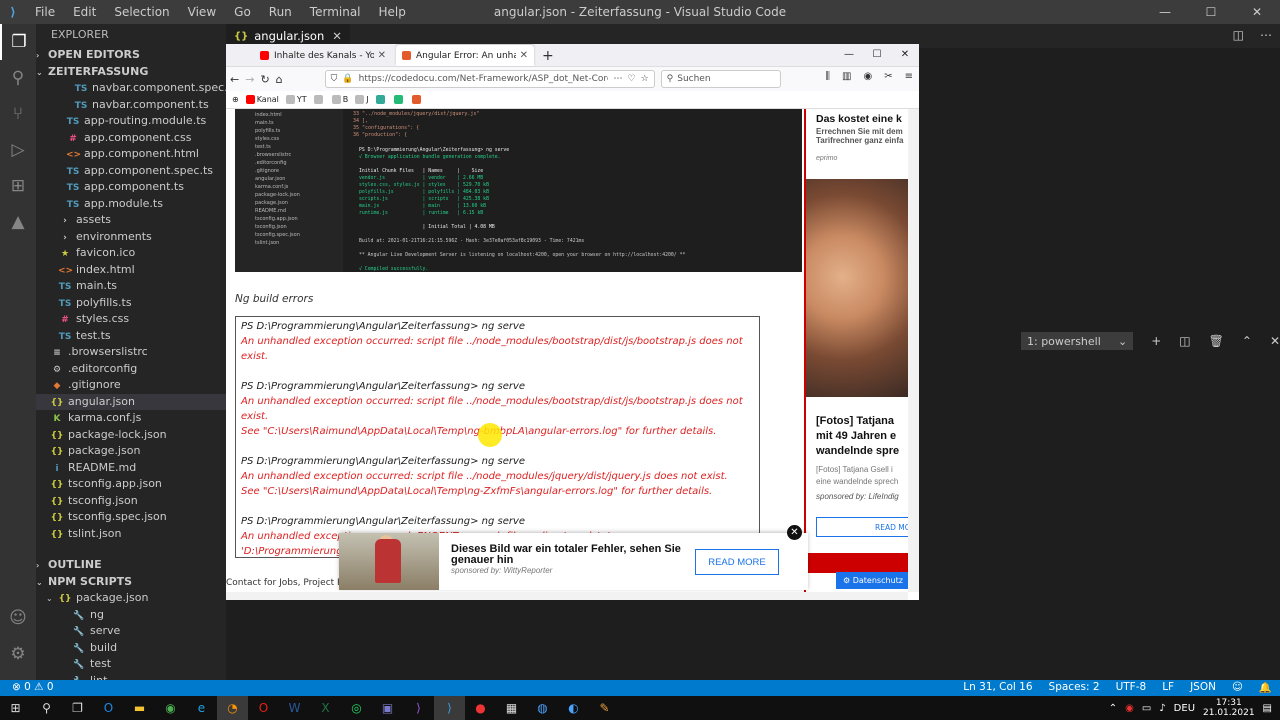 Image resolution: width=1280 pixels, height=720 pixels. What do you see at coordinates (131, 71) in the screenshot?
I see `project-section: ⌄ ZEITERFASSUNG` at bounding box center [131, 71].